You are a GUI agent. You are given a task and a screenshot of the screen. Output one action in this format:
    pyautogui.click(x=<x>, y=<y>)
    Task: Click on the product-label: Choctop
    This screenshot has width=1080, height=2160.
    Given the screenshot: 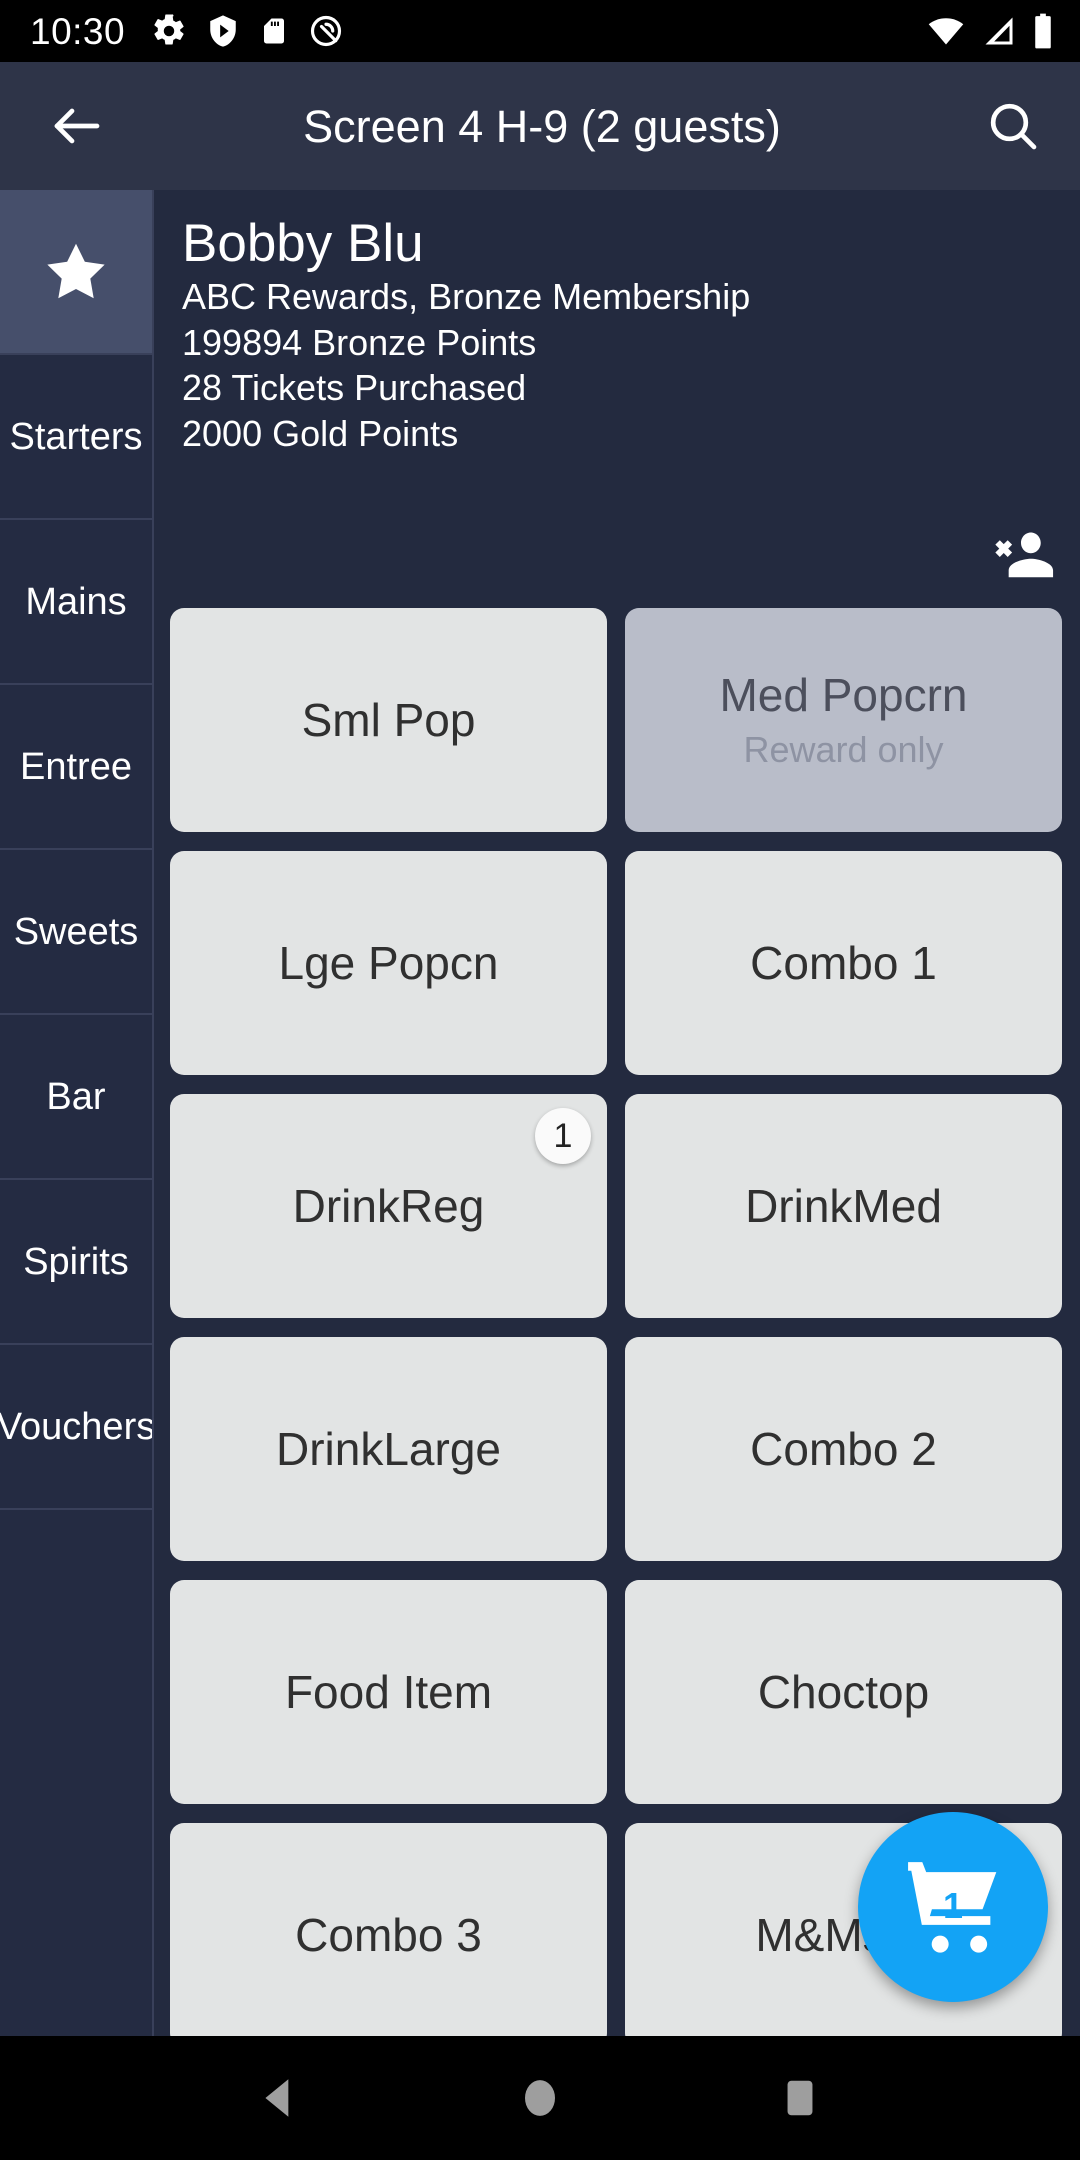 What is the action you would take?
    pyautogui.click(x=843, y=1692)
    